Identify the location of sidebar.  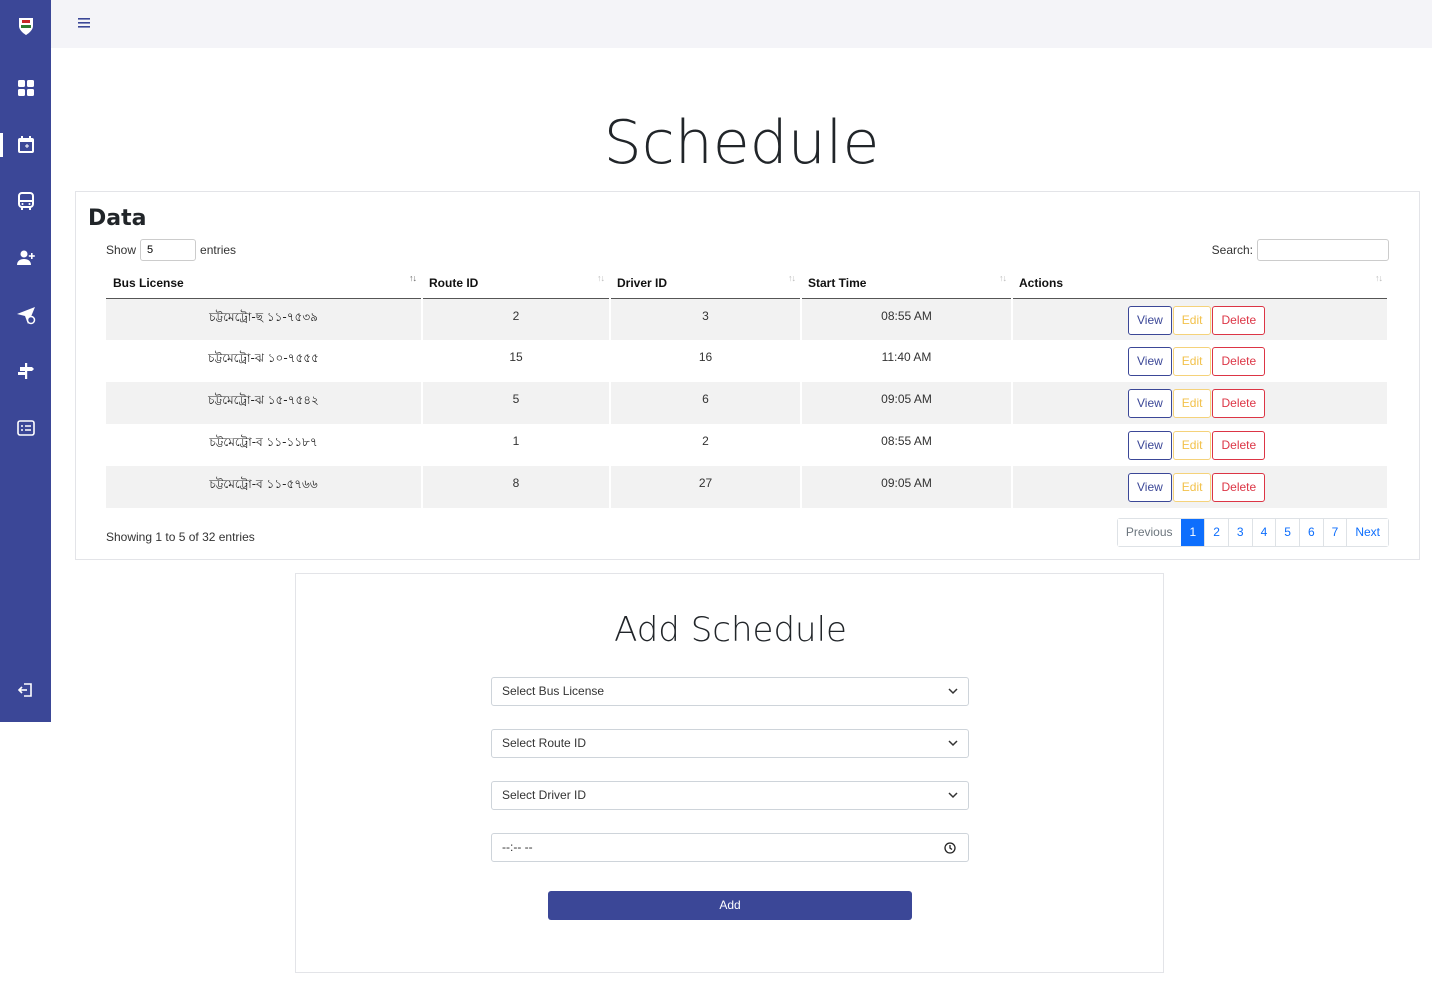
(25, 361).